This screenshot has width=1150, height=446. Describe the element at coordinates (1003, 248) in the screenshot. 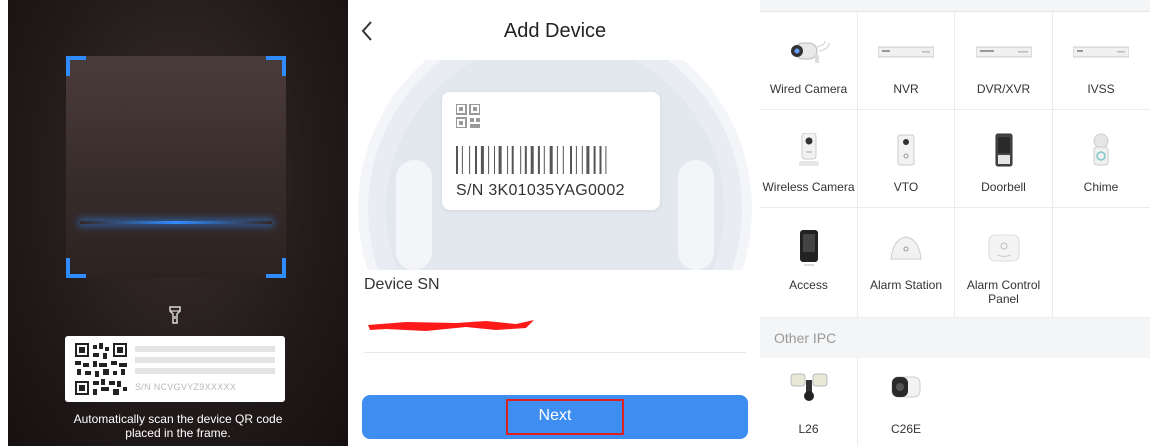

I see `alarm-control-panel-icon` at that location.